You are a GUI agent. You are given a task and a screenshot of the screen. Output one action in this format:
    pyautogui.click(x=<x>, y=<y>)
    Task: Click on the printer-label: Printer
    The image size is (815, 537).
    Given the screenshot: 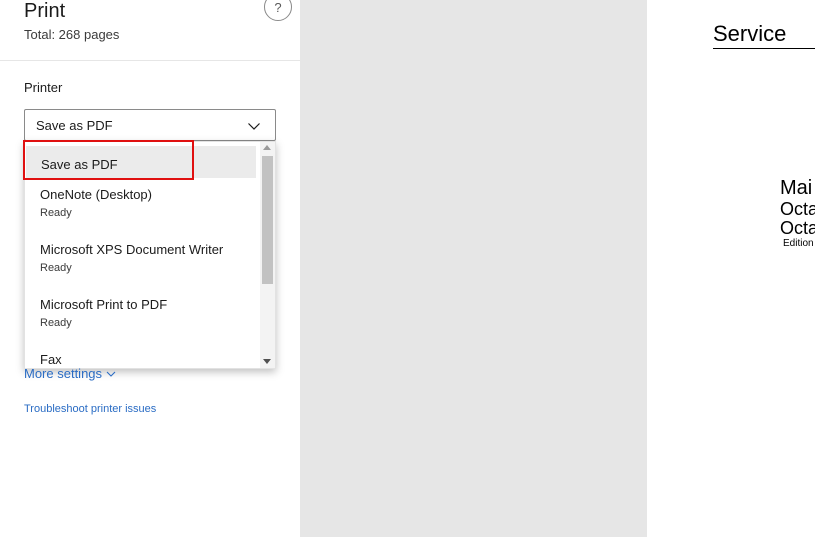 What is the action you would take?
    pyautogui.click(x=43, y=87)
    